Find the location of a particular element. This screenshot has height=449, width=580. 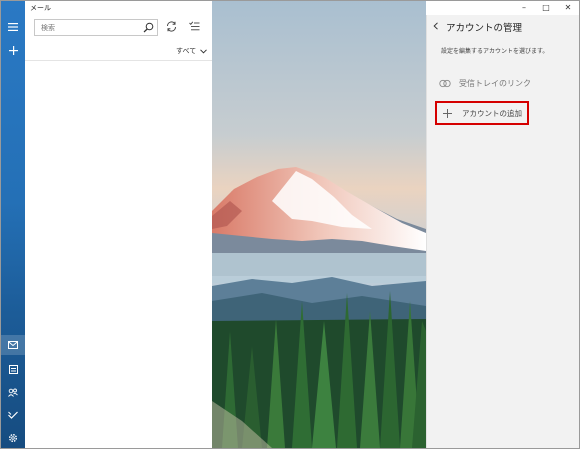

list-divider is located at coordinates (118, 60).